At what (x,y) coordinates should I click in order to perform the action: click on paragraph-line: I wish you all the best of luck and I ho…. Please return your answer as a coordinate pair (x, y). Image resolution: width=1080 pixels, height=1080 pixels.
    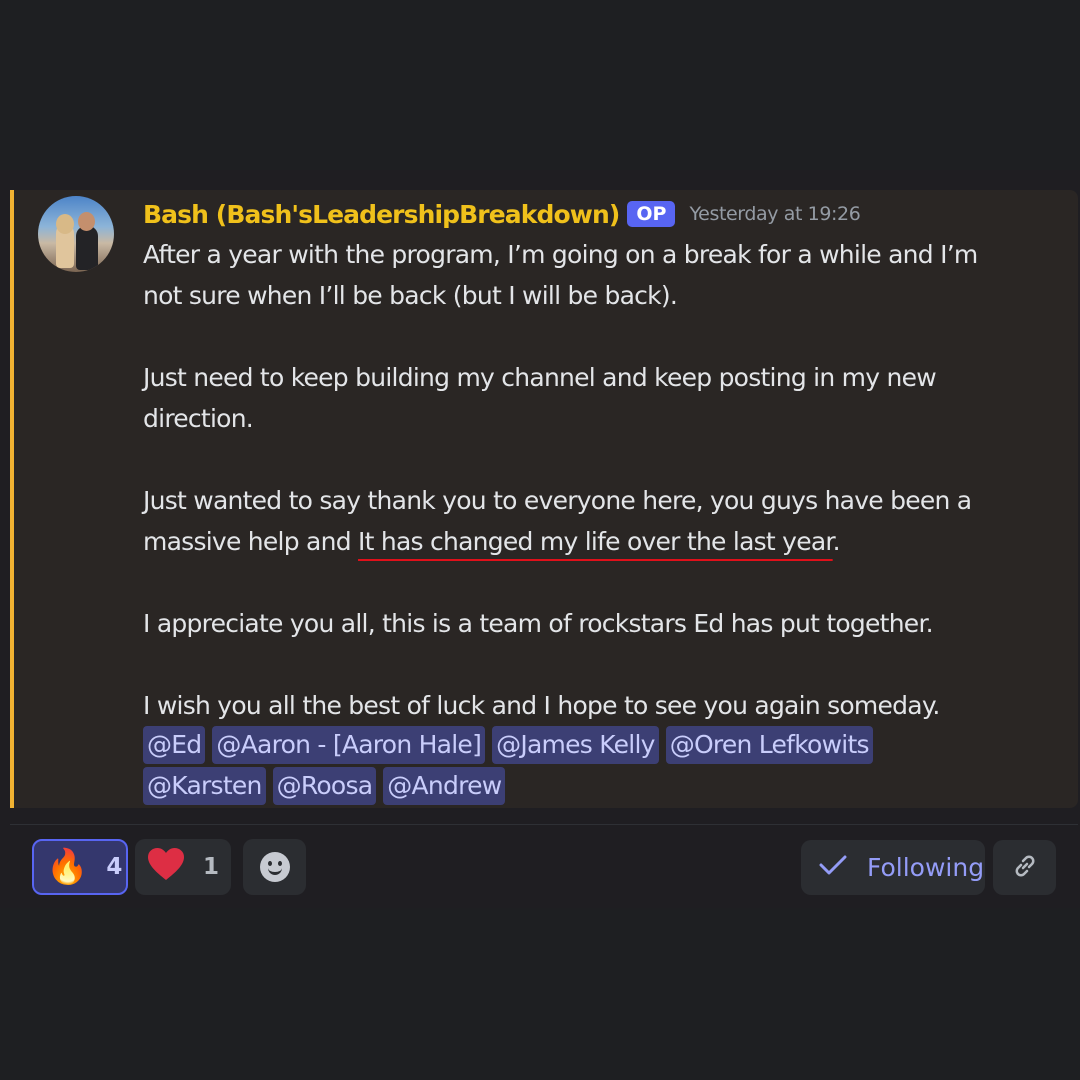
    Looking at the image, I should click on (541, 705).